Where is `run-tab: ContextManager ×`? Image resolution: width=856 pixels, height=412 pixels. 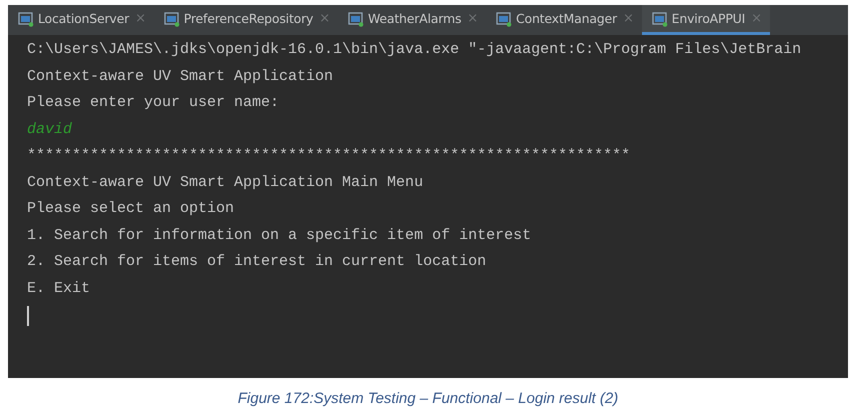 run-tab: ContextManager × is located at coordinates (564, 20).